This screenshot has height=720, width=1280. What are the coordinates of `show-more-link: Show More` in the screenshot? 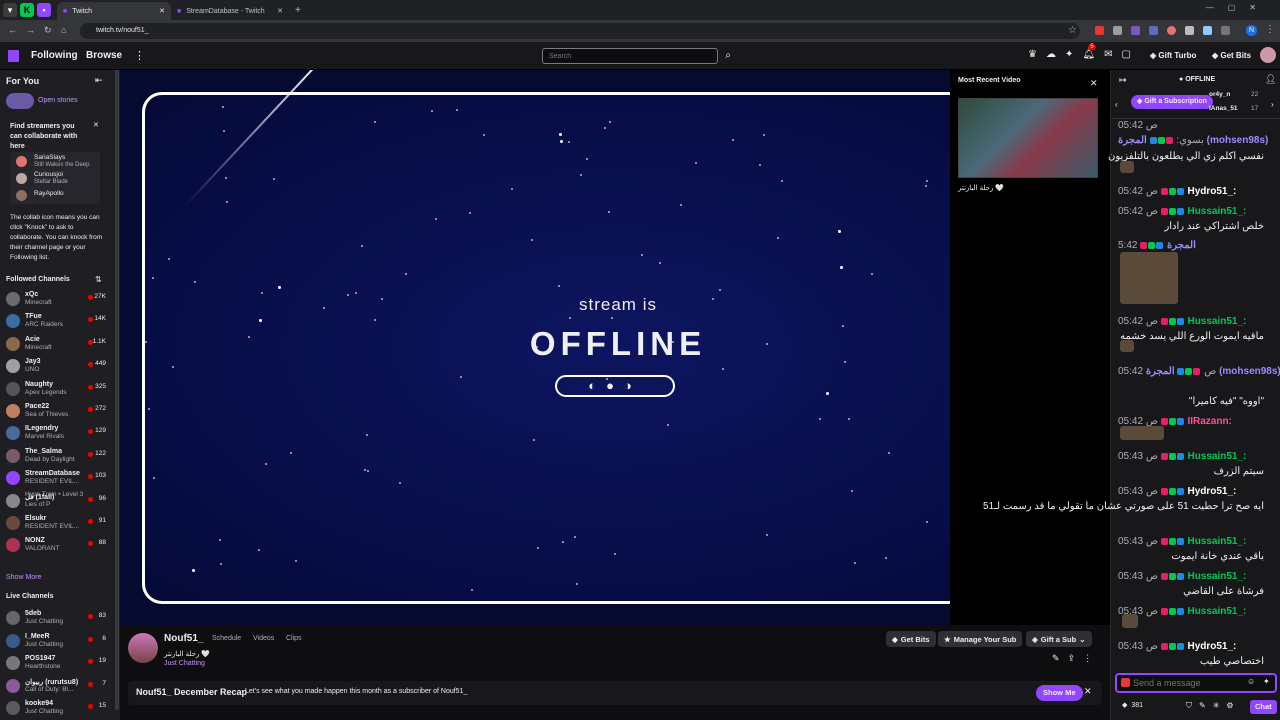 It's located at (23, 577).